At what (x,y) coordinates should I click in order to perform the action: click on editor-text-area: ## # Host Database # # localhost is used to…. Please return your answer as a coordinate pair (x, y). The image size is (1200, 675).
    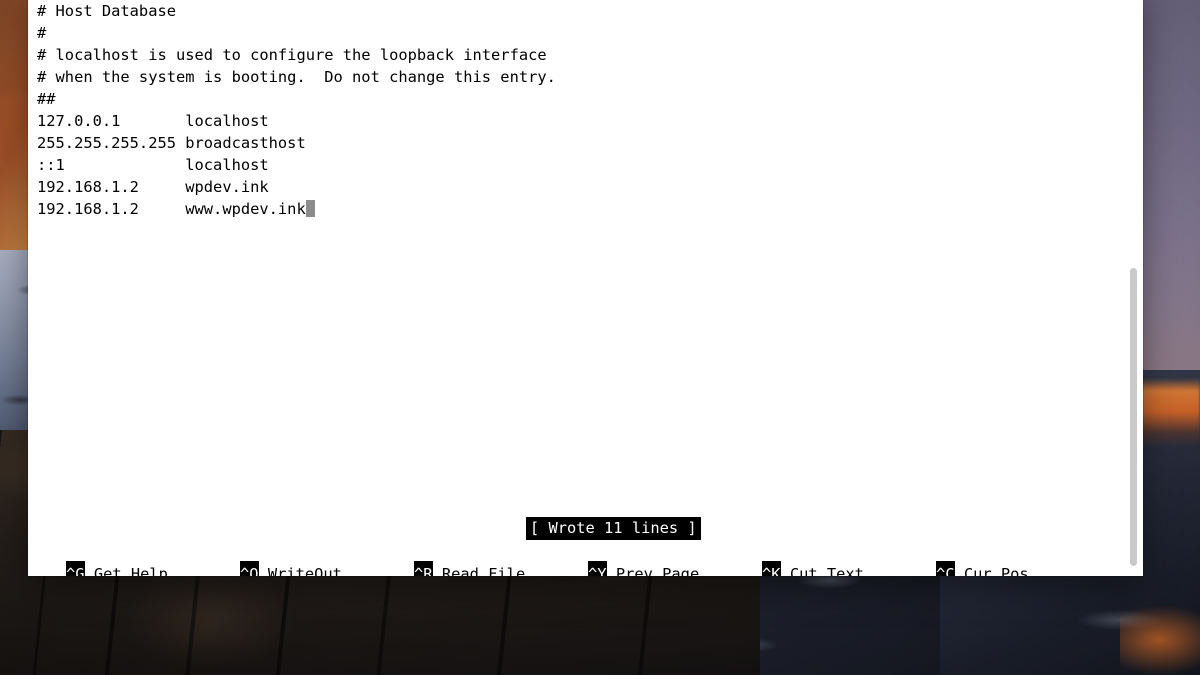
    Looking at the image, I should click on (296, 110).